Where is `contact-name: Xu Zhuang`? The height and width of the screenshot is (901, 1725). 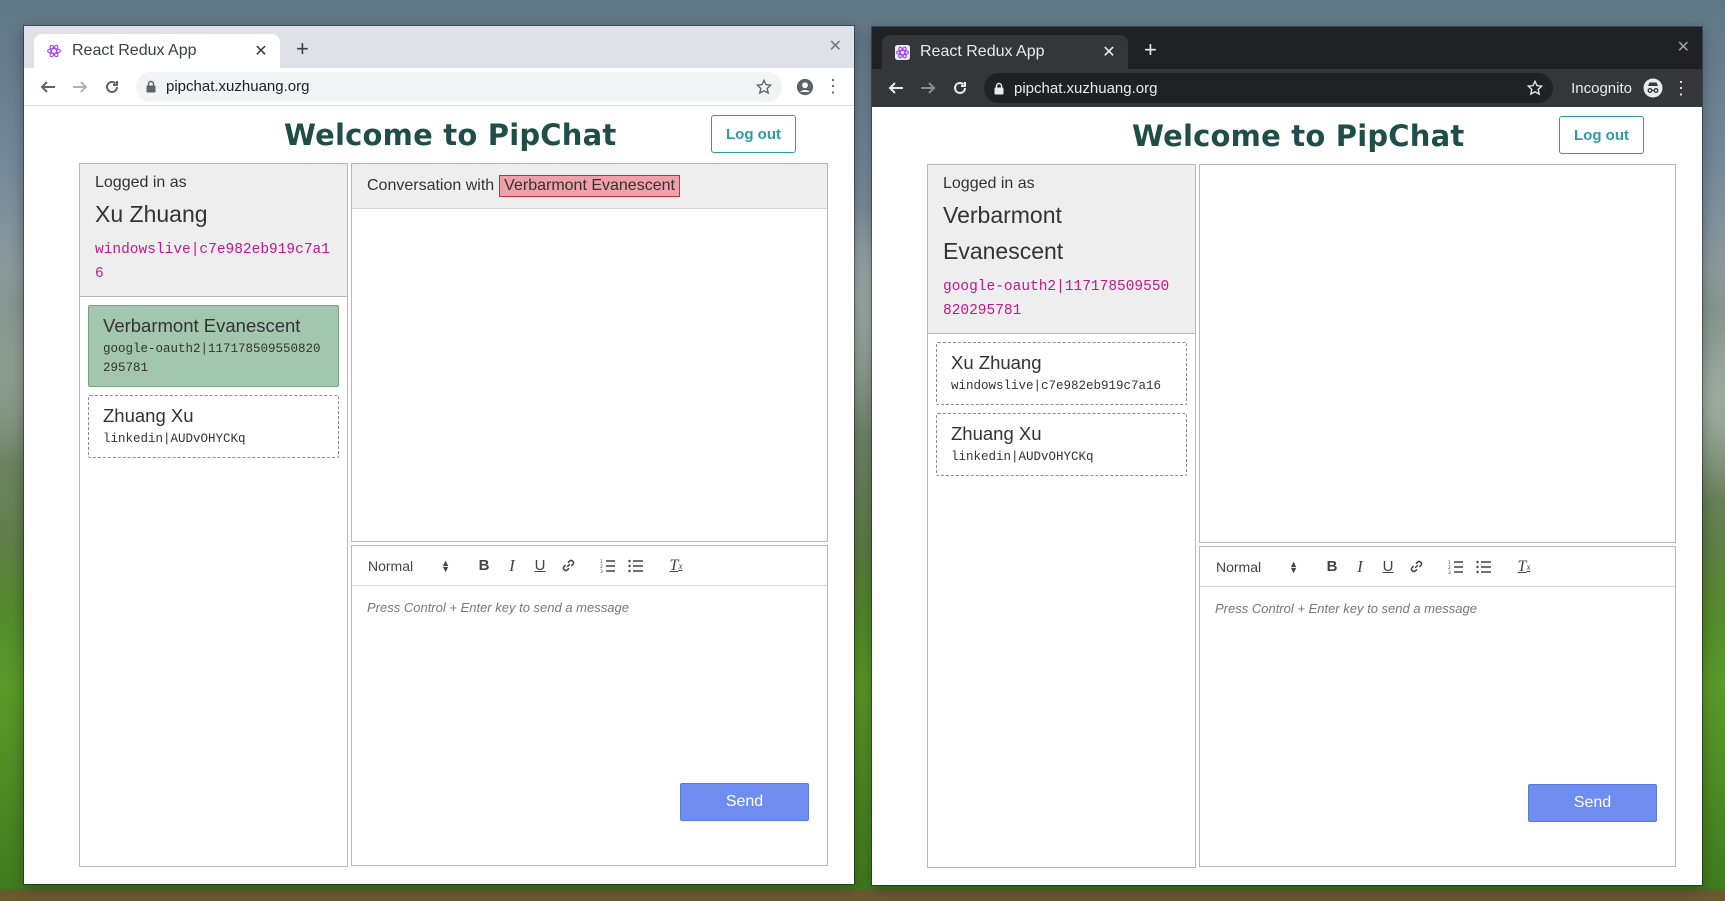
contact-name: Xu Zhuang is located at coordinates (996, 362).